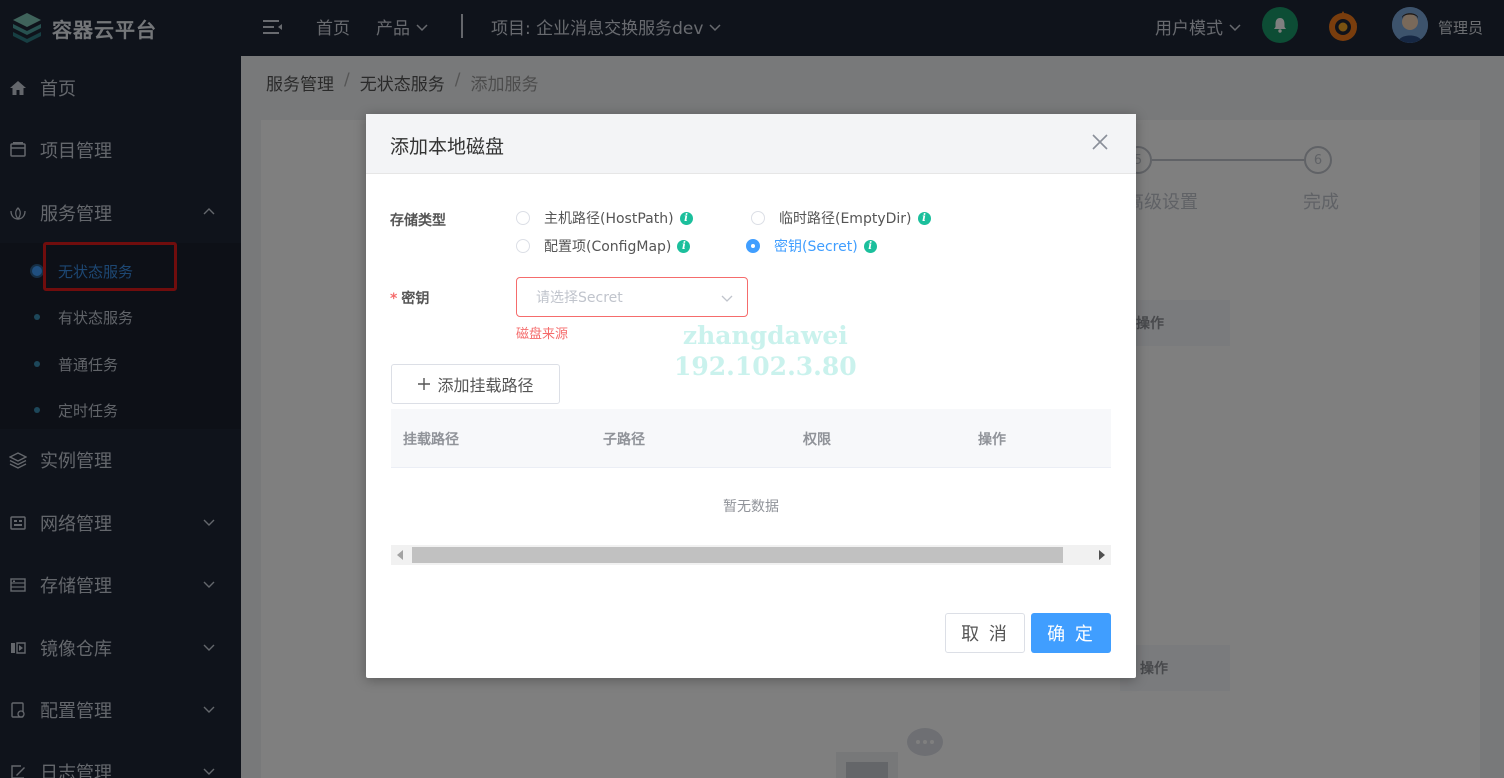  Describe the element at coordinates (1100, 142) in the screenshot. I see `close-icon` at that location.